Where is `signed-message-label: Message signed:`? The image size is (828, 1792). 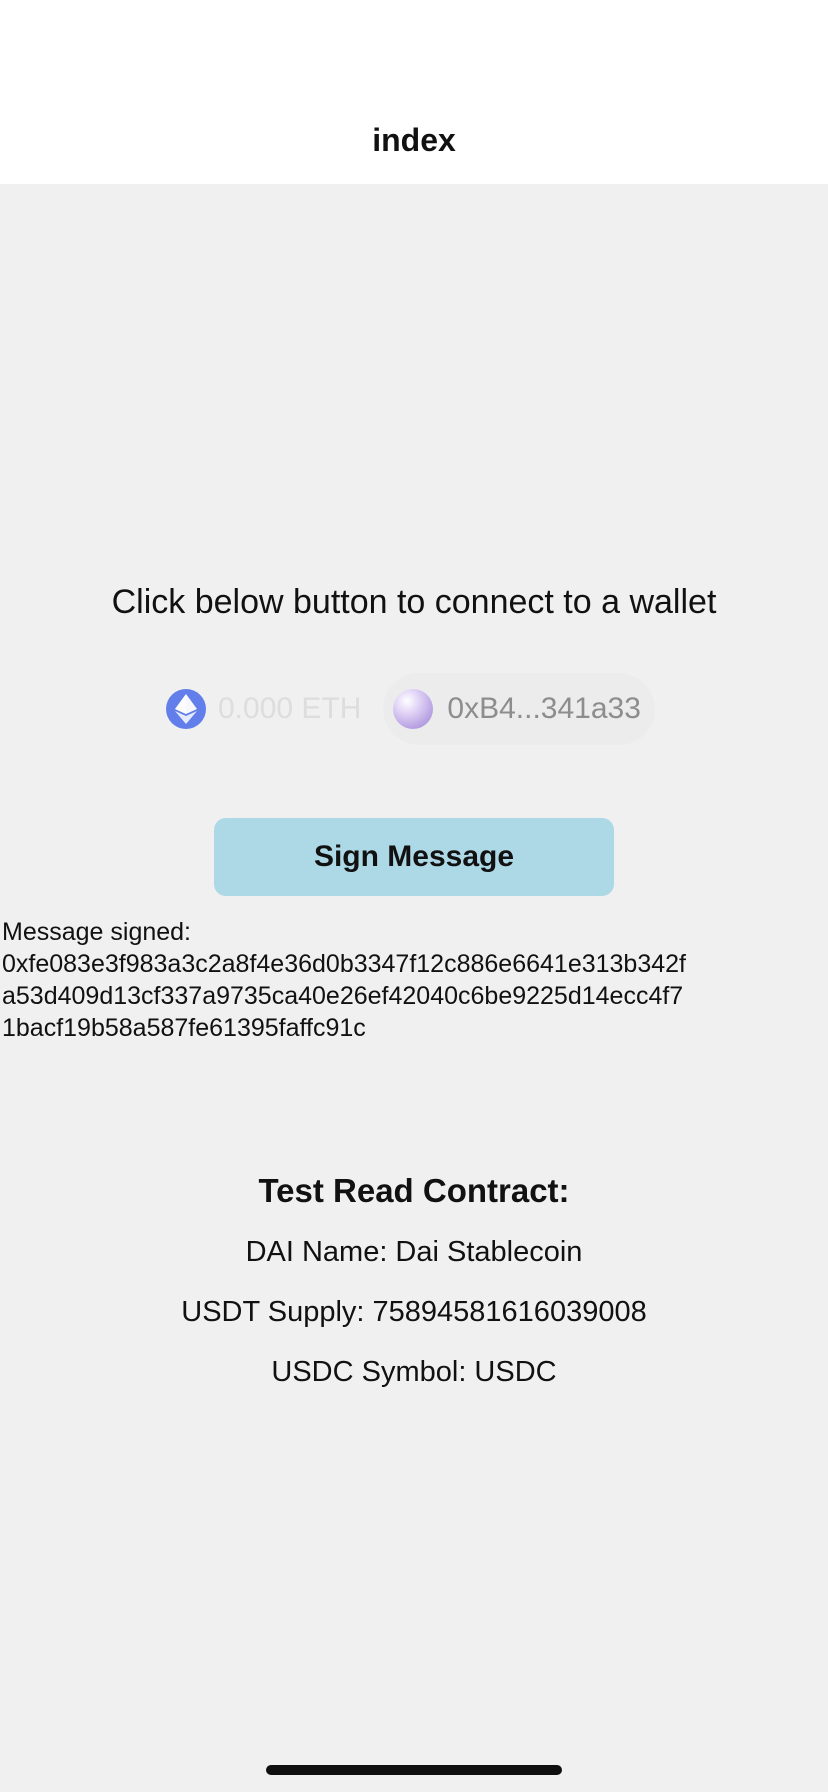 signed-message-label: Message signed: is located at coordinates (97, 932).